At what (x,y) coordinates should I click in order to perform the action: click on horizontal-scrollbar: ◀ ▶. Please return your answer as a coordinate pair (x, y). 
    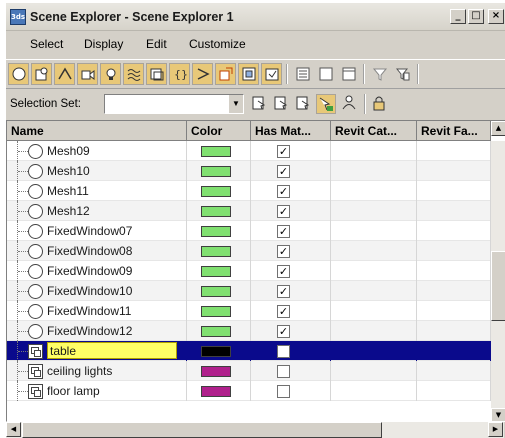
    Looking at the image, I should click on (255, 430).